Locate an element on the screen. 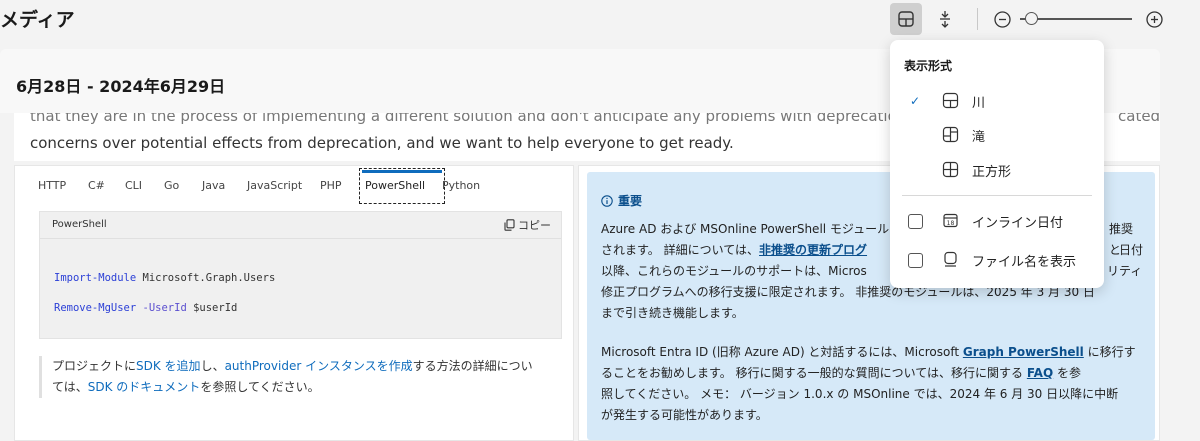 The image size is (1200, 441). square-layout-icon is located at coordinates (950, 169).